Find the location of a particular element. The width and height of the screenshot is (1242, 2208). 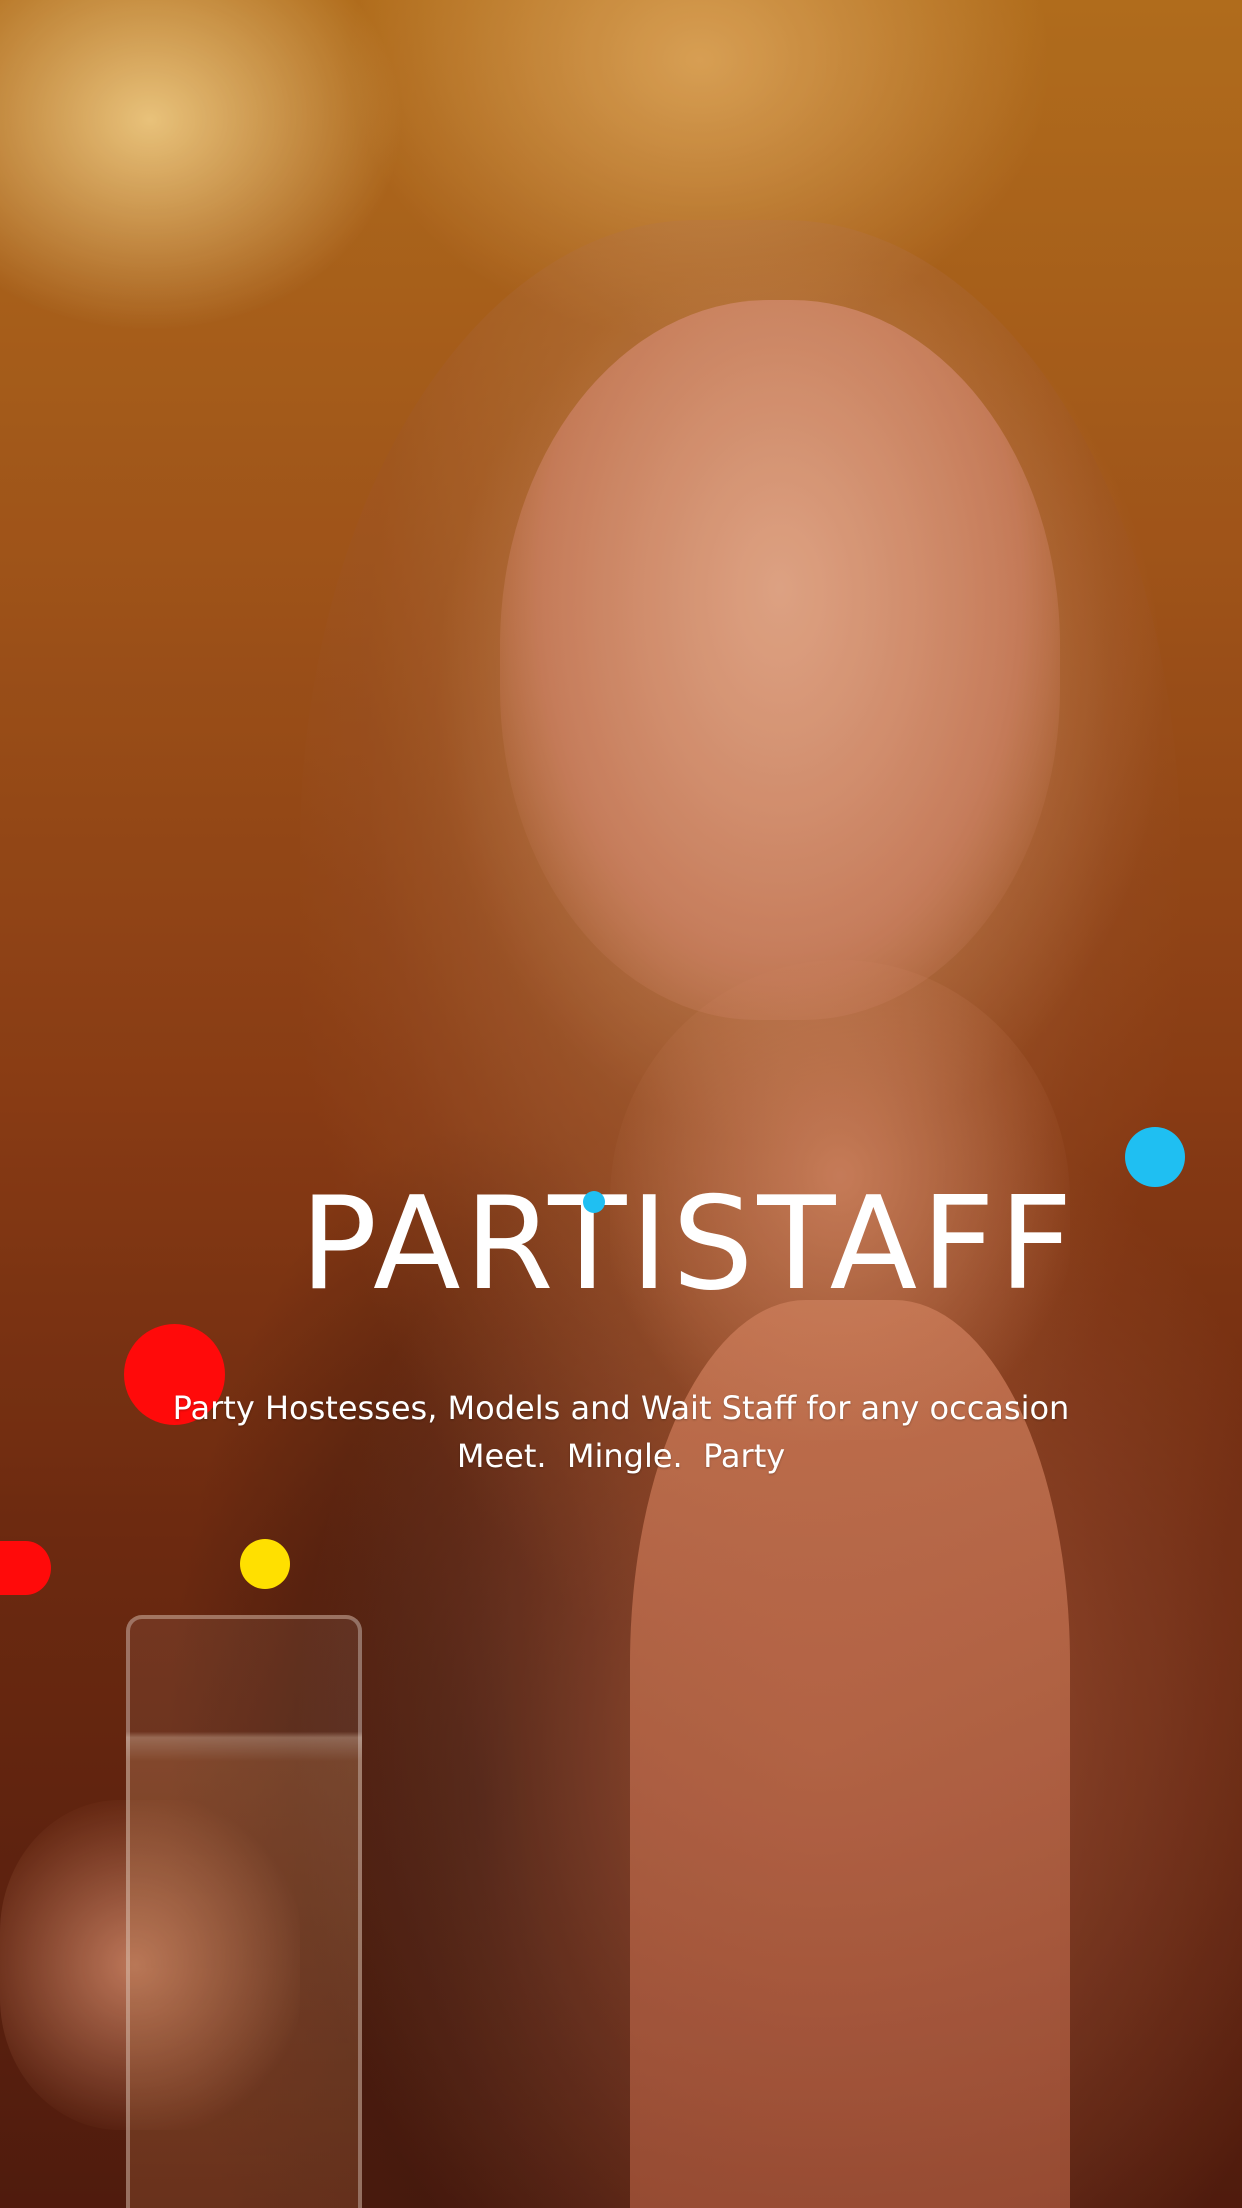

motto: Meet. Mingle. Party is located at coordinates (621, 1456).